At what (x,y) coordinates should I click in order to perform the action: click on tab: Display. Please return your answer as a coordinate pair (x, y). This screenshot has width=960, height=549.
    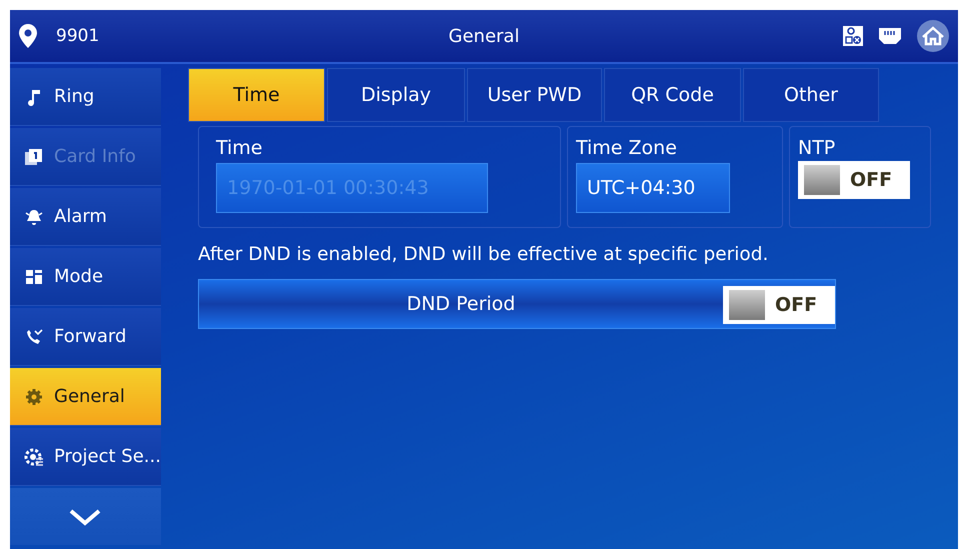
    Looking at the image, I should click on (395, 95).